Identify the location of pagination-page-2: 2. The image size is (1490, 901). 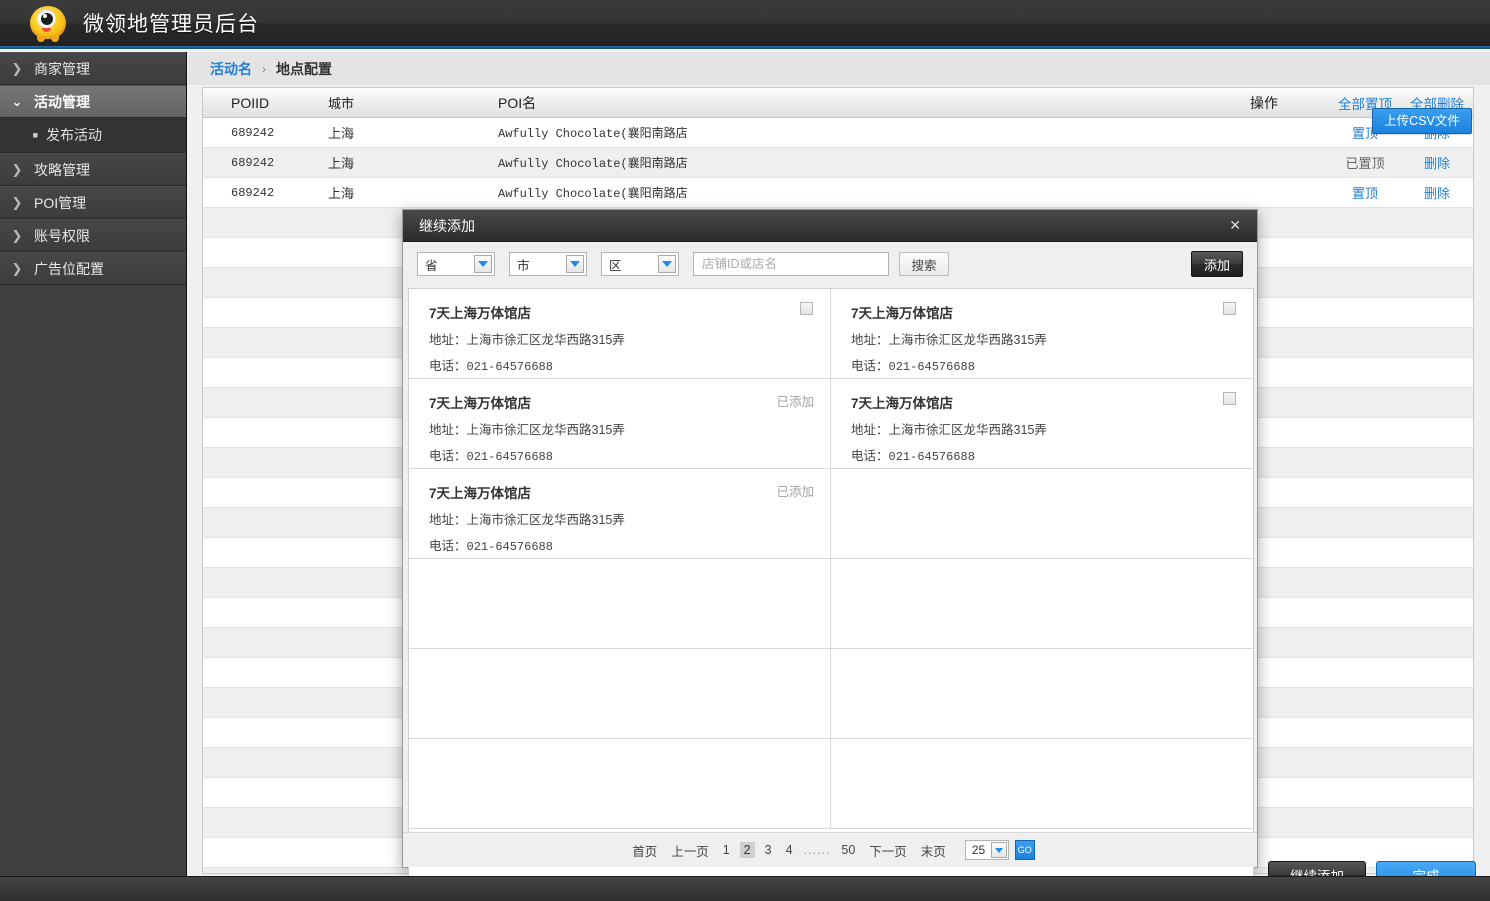
(747, 850).